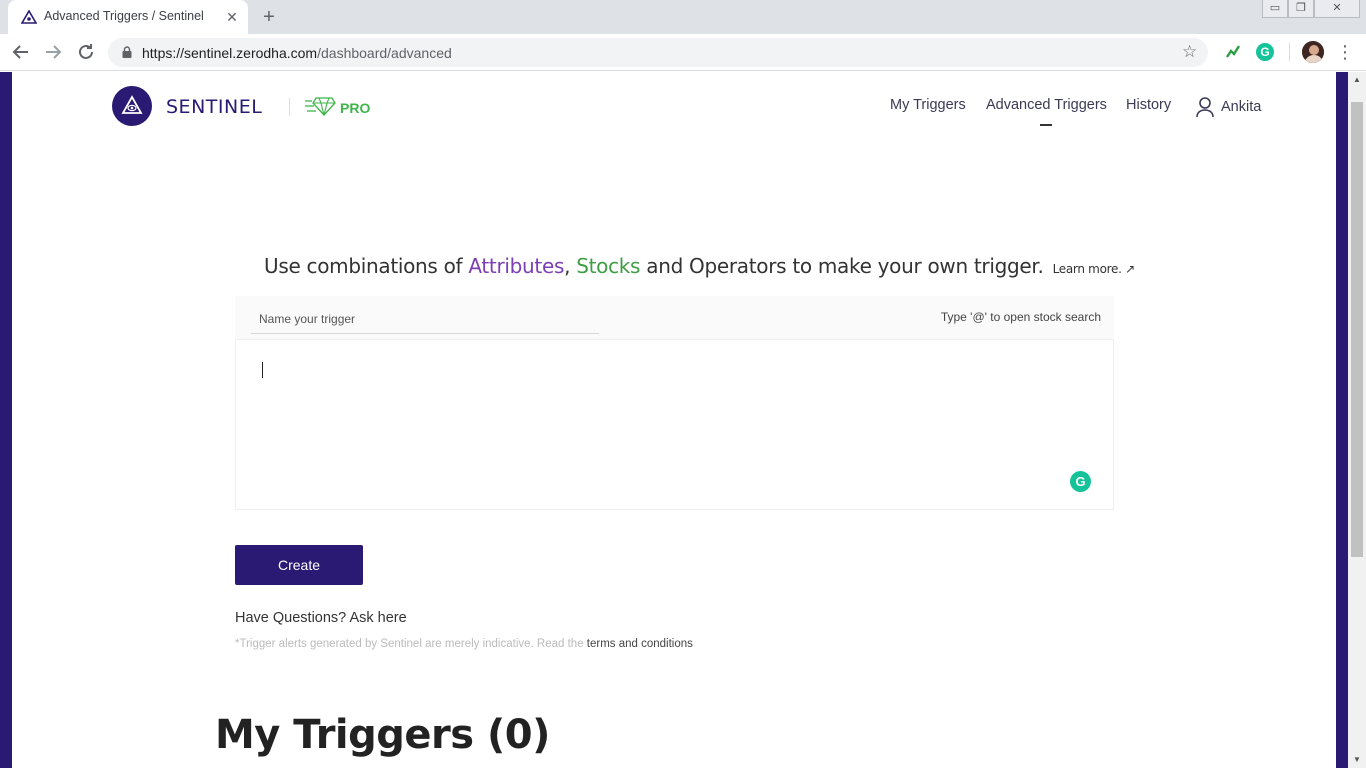 This screenshot has width=1366, height=768. Describe the element at coordinates (1342, 420) in the screenshot. I see `right-border-stripe` at that location.